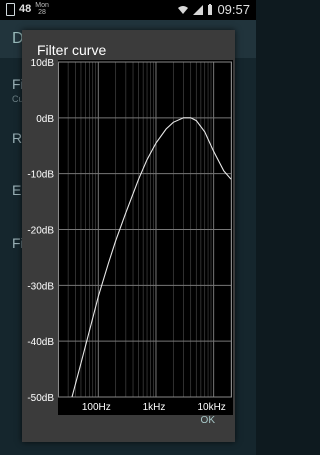 The height and width of the screenshot is (455, 320). Describe the element at coordinates (40, 398) in the screenshot. I see `y-tick-label: -50dB` at that location.